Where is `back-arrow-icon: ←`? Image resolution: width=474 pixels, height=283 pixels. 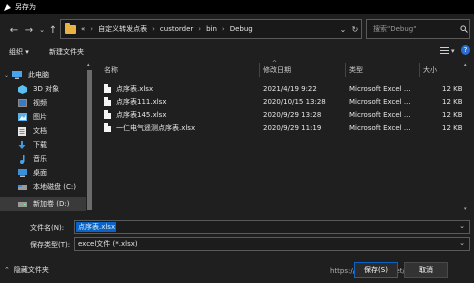 back-arrow-icon: ← is located at coordinates (14, 30).